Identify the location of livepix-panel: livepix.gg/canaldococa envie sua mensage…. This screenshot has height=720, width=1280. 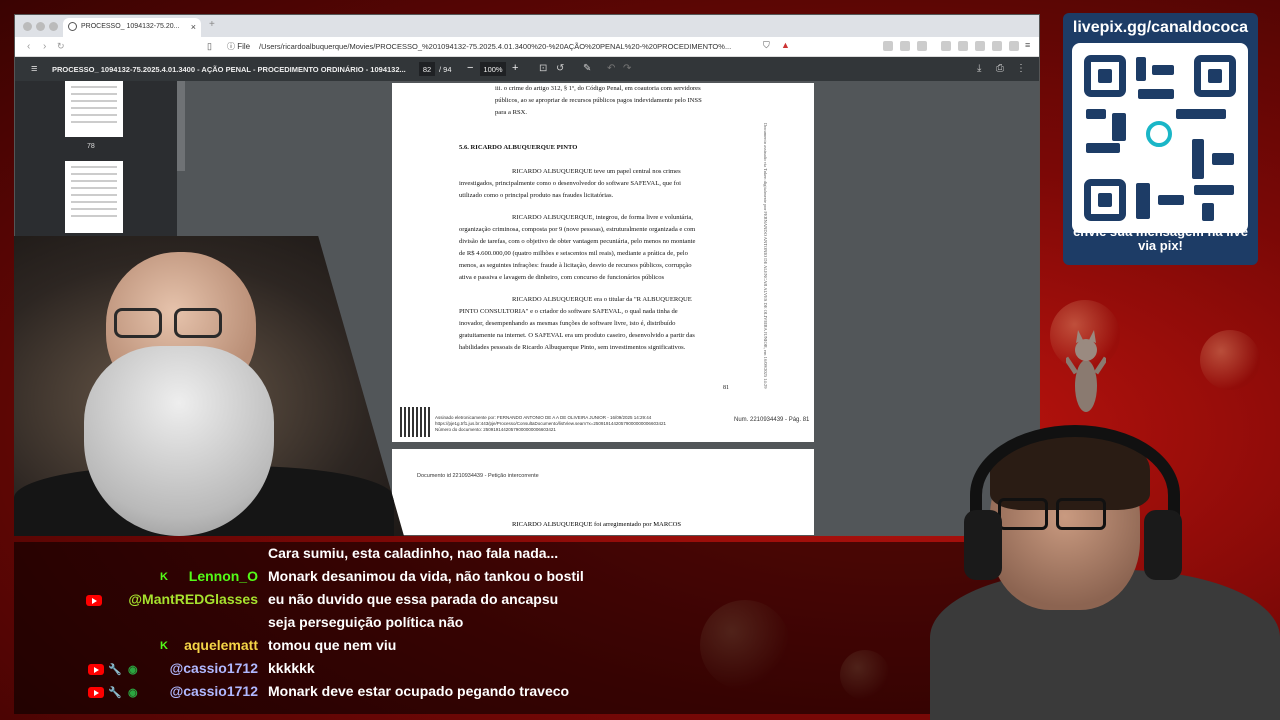
(1160, 139).